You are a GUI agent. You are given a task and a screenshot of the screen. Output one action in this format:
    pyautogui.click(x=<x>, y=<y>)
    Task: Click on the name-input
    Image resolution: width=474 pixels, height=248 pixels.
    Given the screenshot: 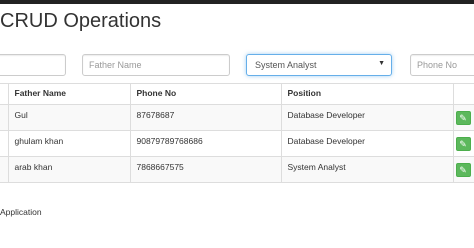 What is the action you would take?
    pyautogui.click(x=33, y=65)
    